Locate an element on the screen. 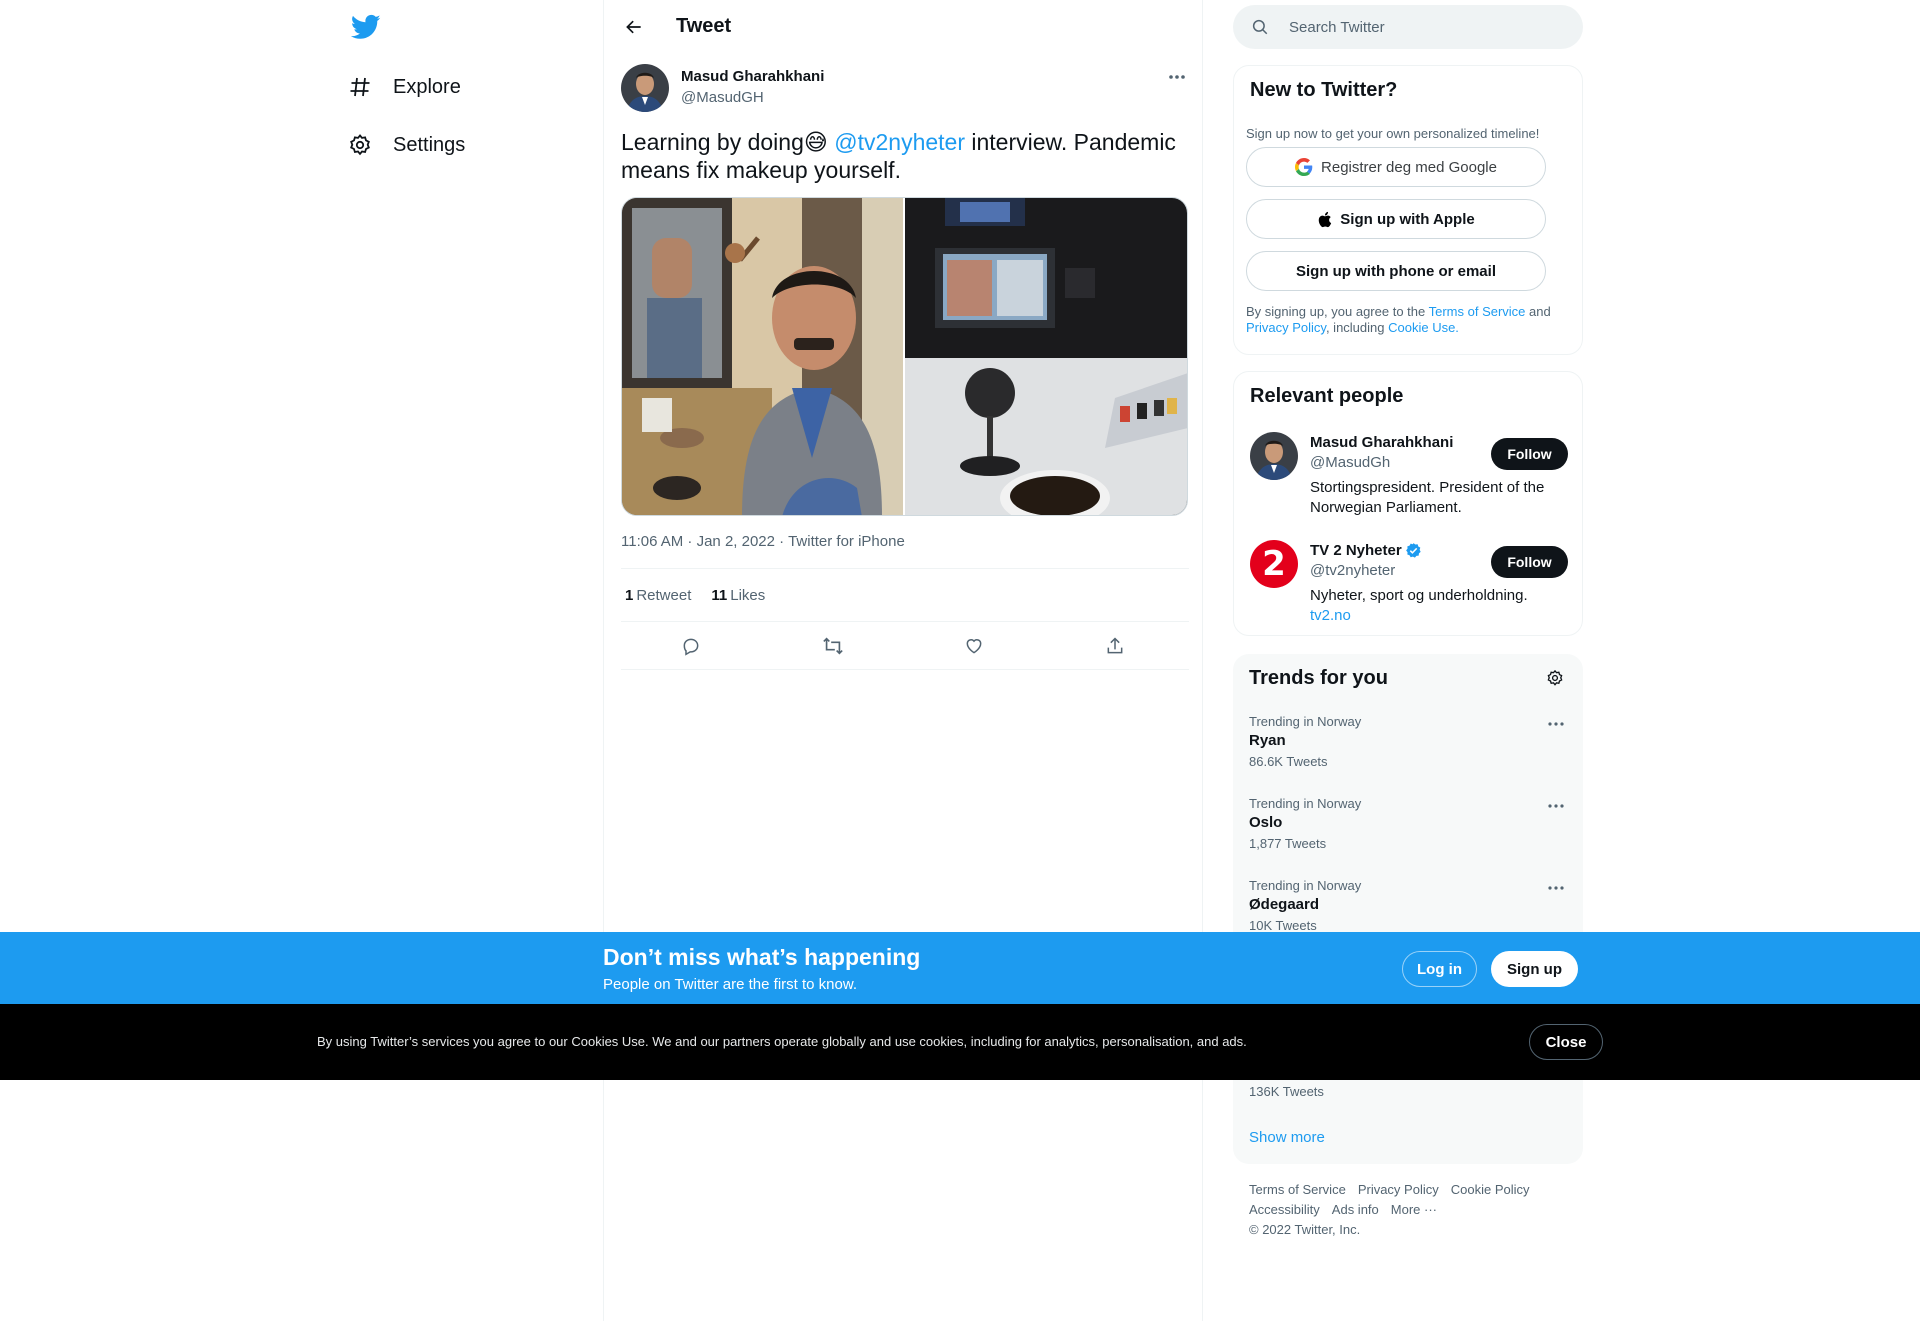 This screenshot has width=1920, height=1321. retweet-icon is located at coordinates (833, 646).